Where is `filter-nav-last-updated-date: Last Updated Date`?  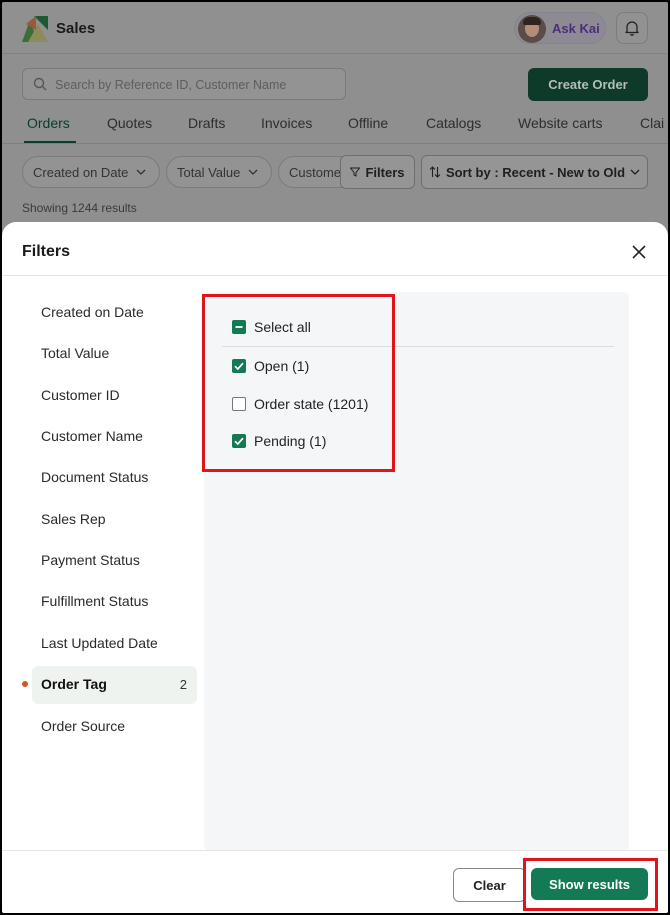
filter-nav-last-updated-date: Last Updated Date is located at coordinates (114, 644).